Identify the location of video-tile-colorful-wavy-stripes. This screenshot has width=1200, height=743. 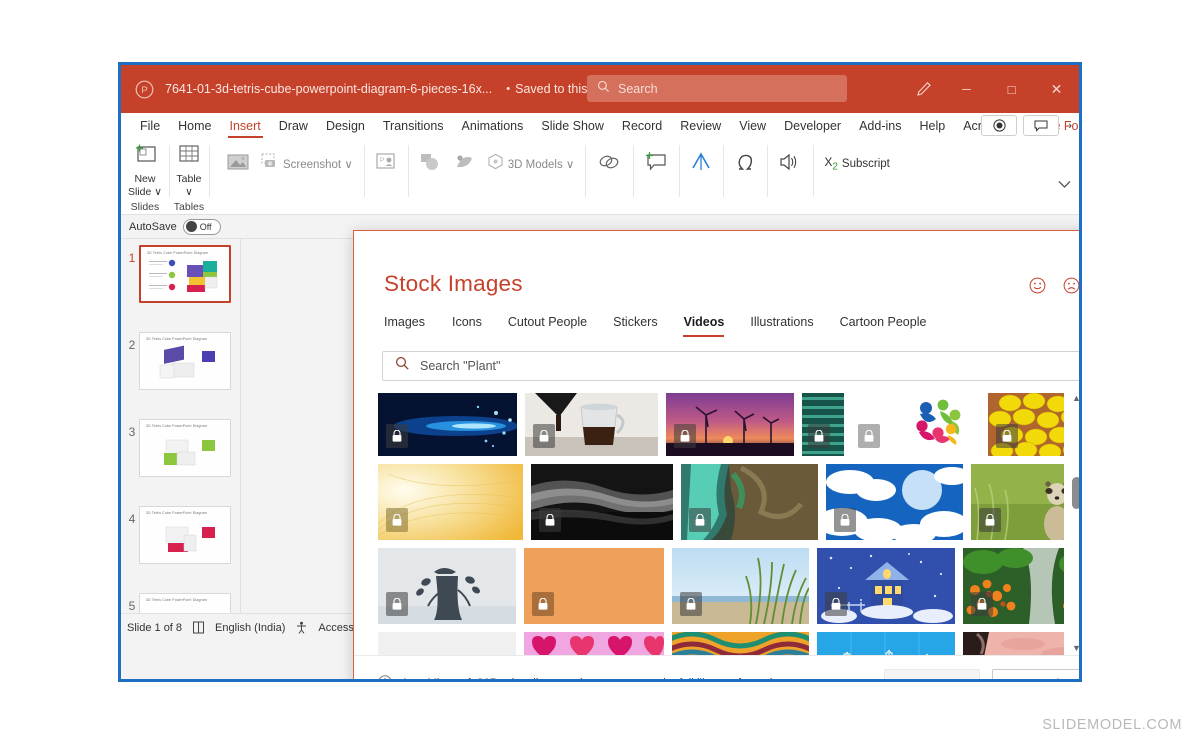
(740, 643).